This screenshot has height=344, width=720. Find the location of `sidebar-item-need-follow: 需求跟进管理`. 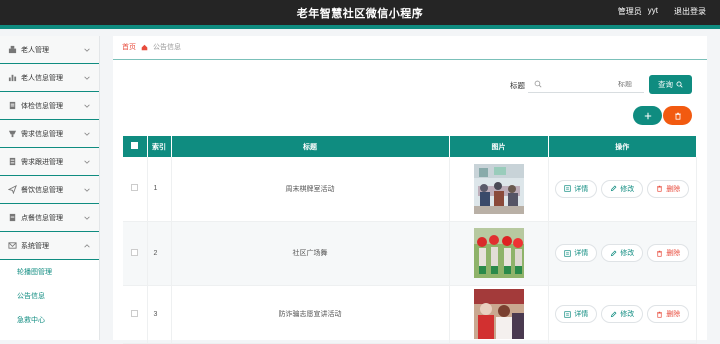

sidebar-item-need-follow: 需求跟进管理 is located at coordinates (49, 162).